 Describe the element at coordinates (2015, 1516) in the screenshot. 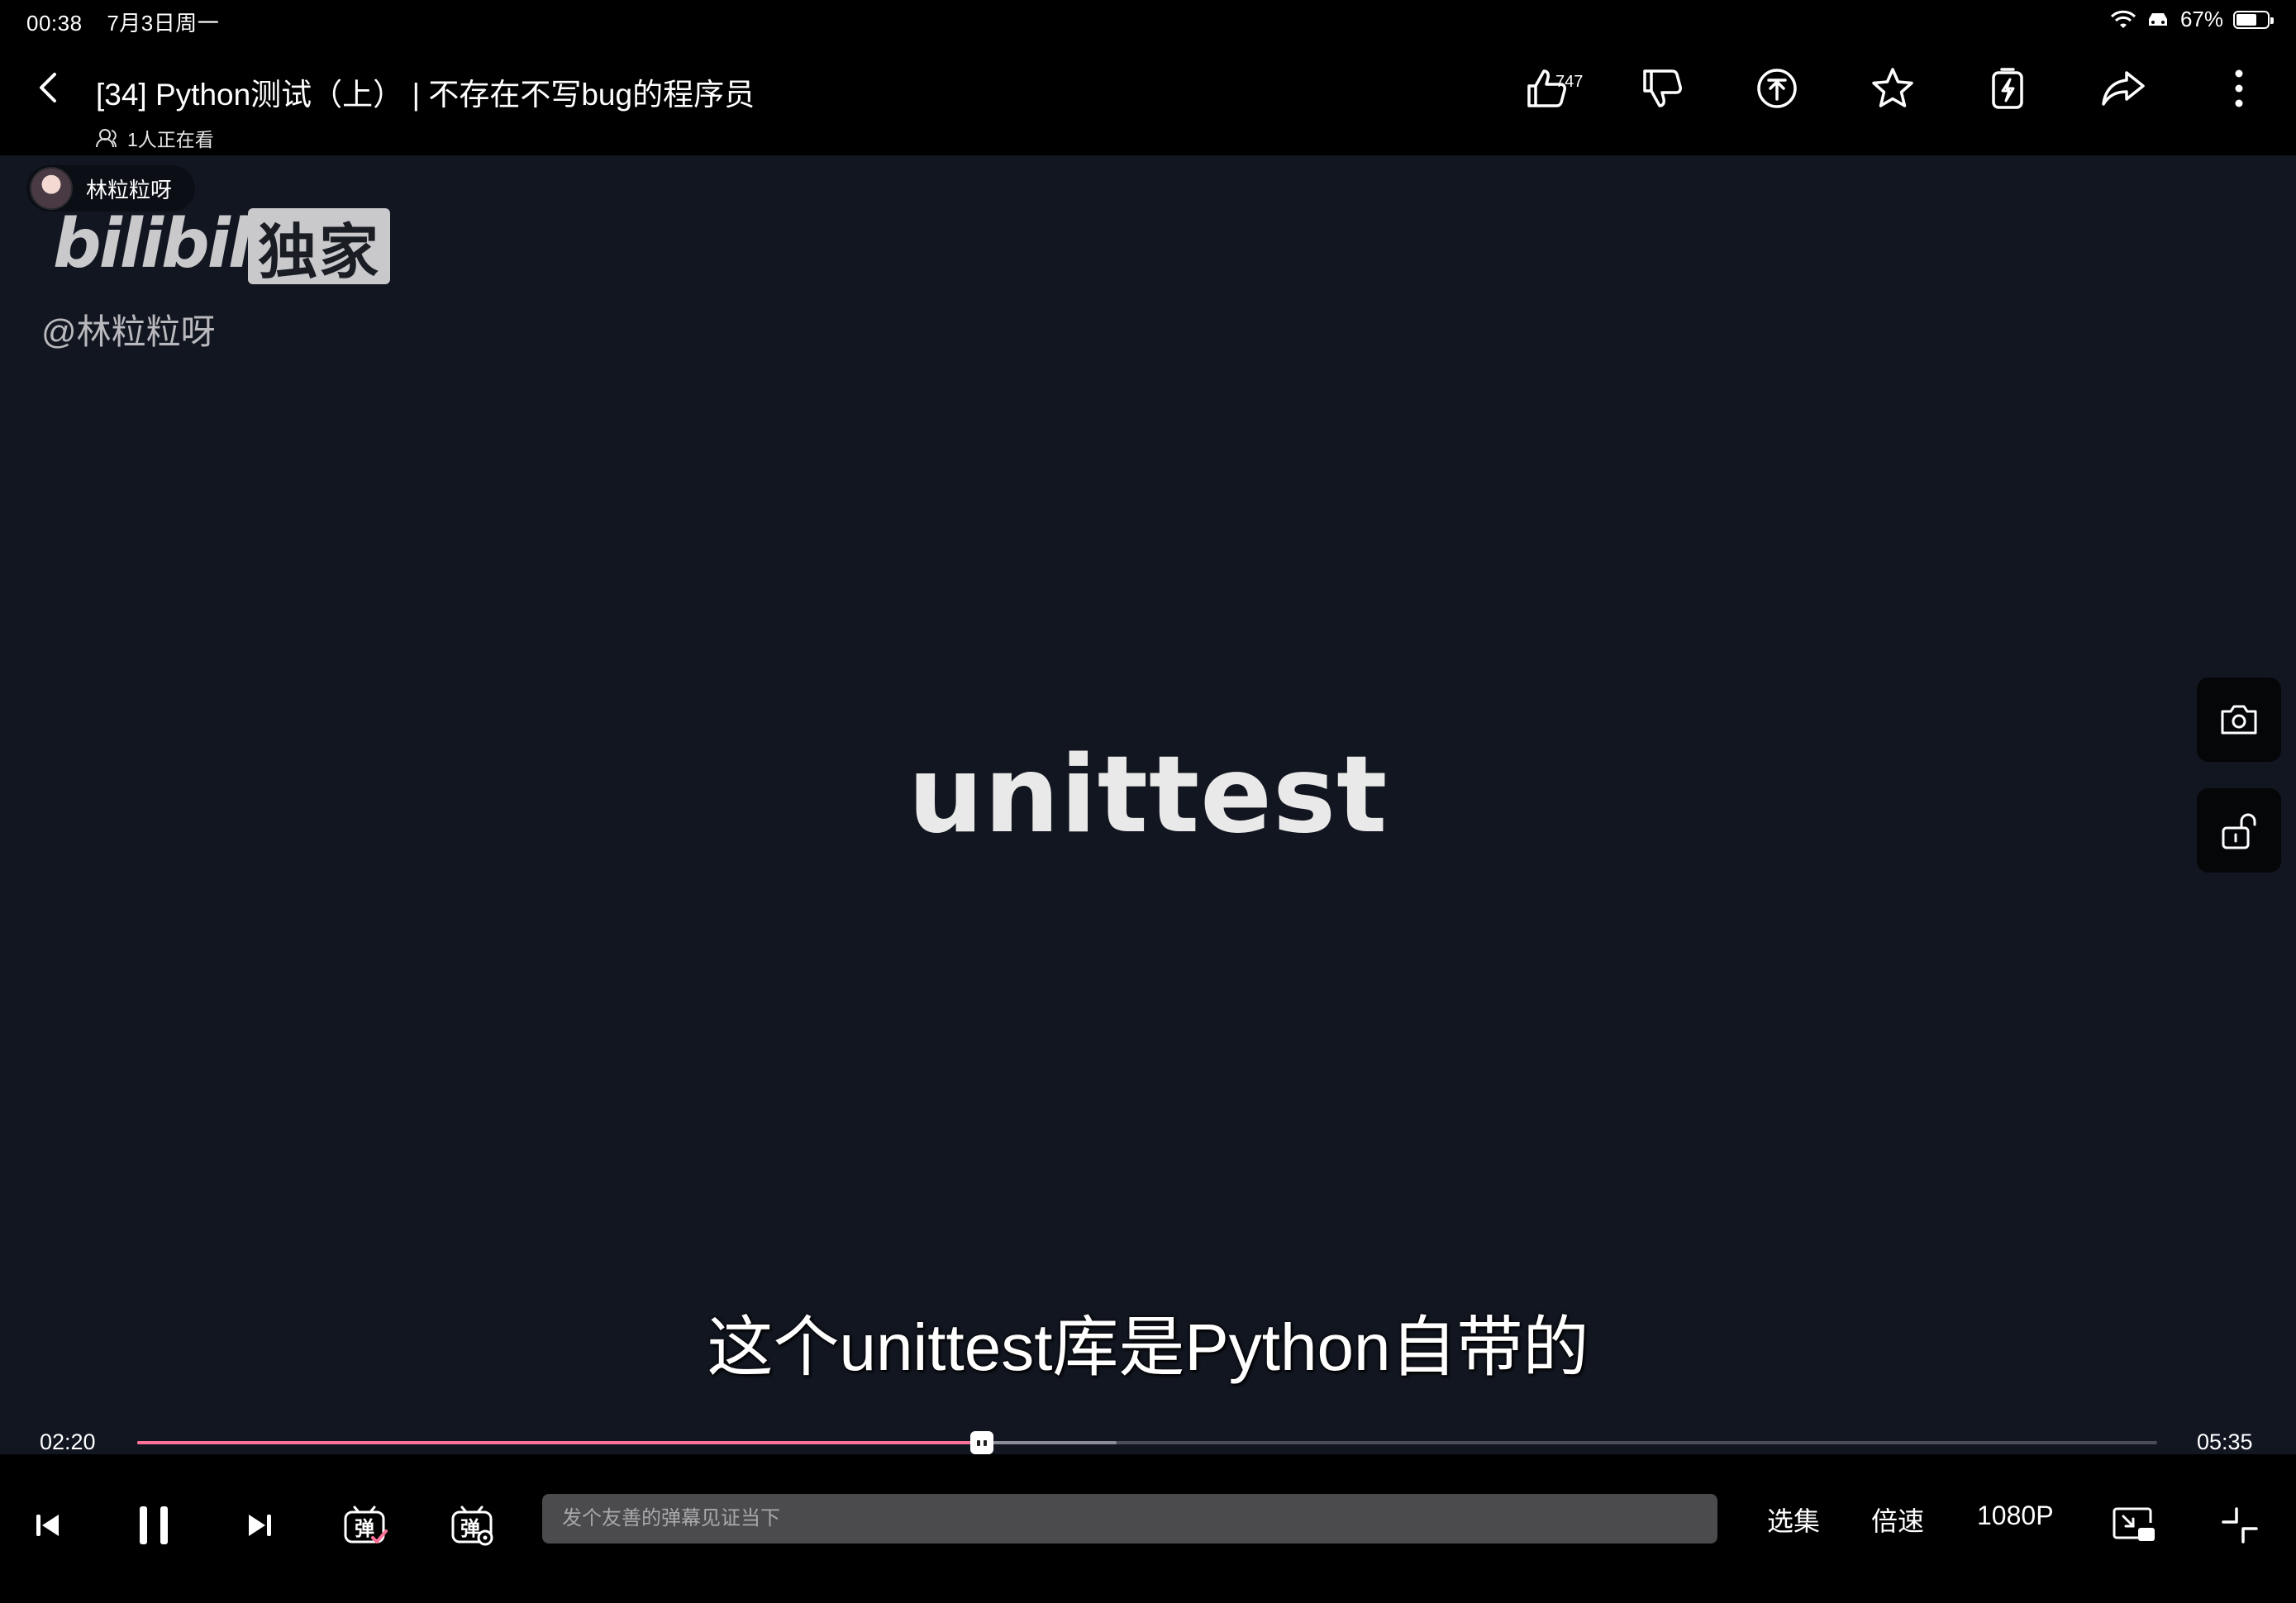

I see `quality-button: 1080P` at that location.